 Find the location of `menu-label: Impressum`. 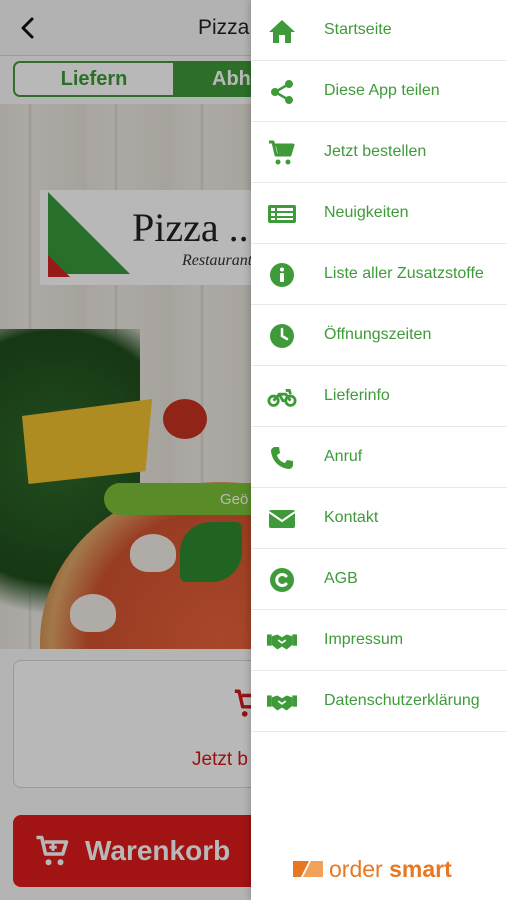

menu-label: Impressum is located at coordinates (364, 639).